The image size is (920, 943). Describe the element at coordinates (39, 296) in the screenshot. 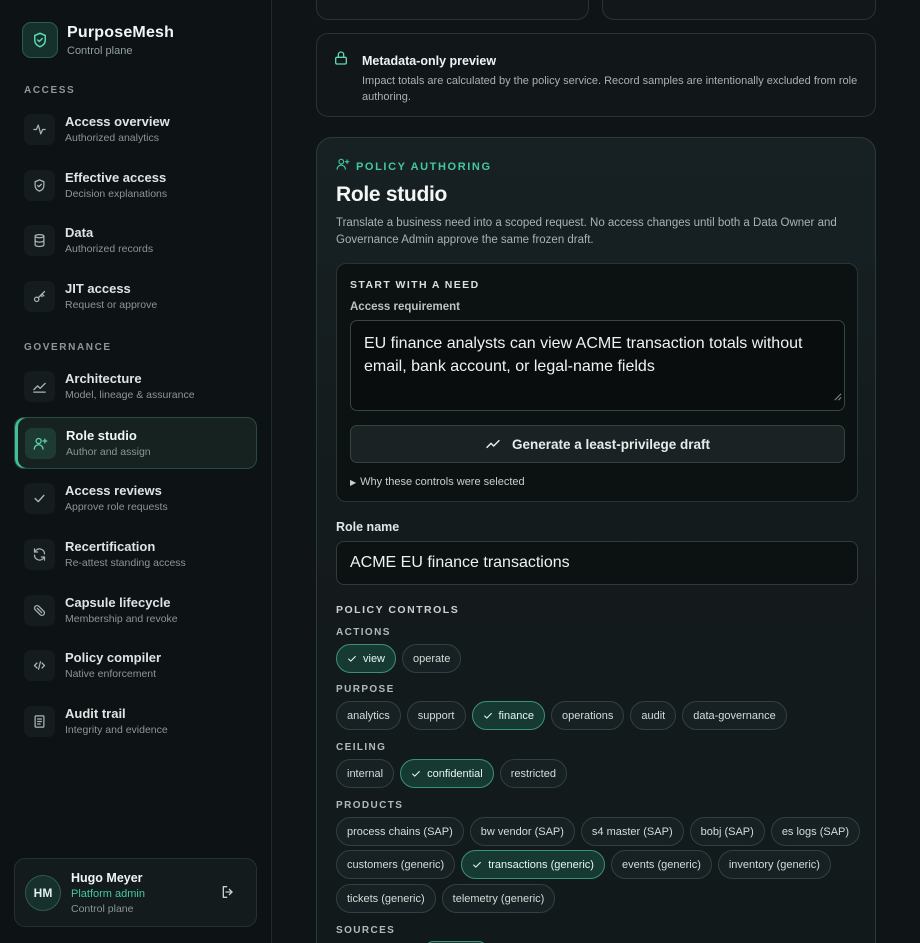

I see `key-icon` at that location.